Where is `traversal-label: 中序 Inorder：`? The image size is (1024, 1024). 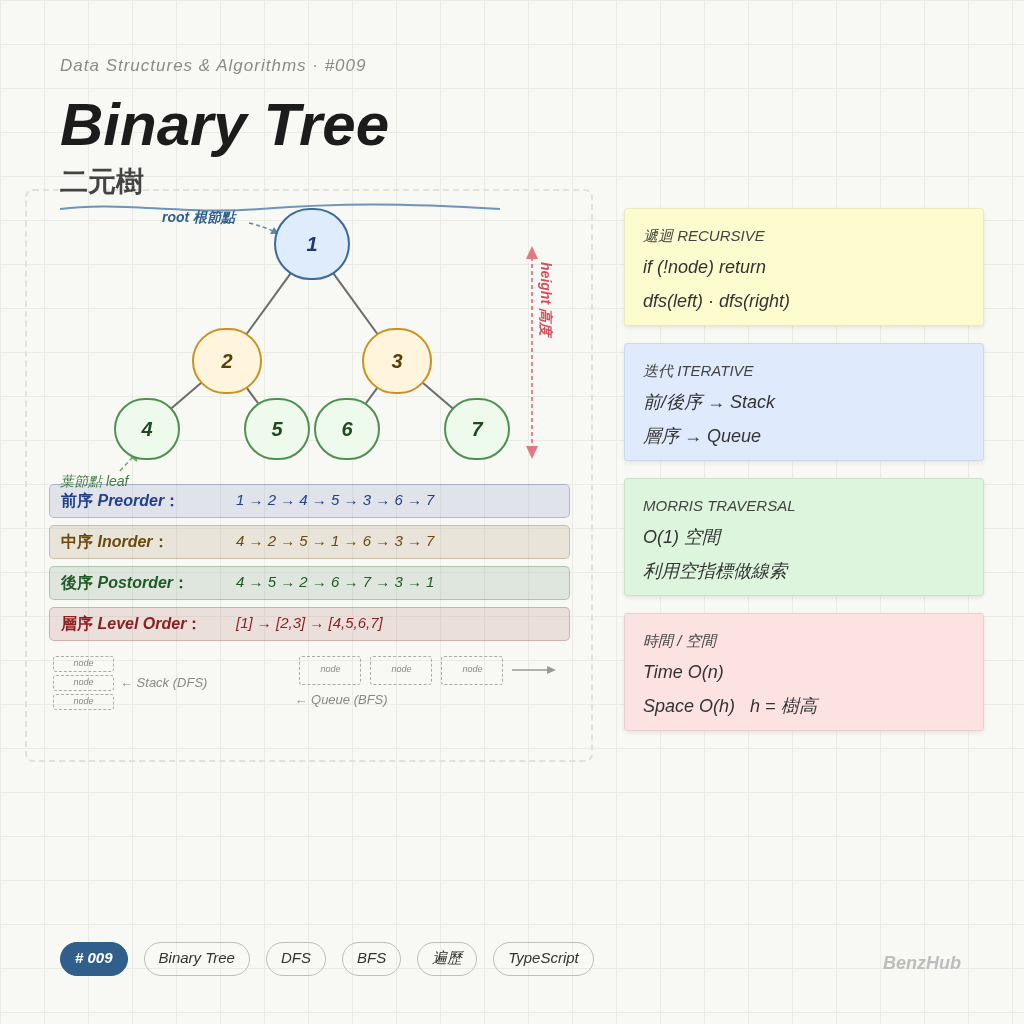 traversal-label: 中序 Inorder： is located at coordinates (115, 541).